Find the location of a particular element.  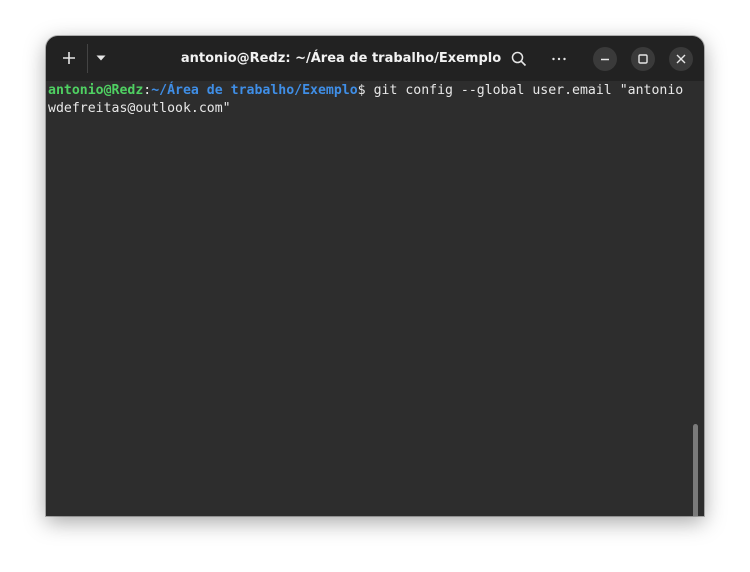

chevron-down-icon is located at coordinates (101, 58).